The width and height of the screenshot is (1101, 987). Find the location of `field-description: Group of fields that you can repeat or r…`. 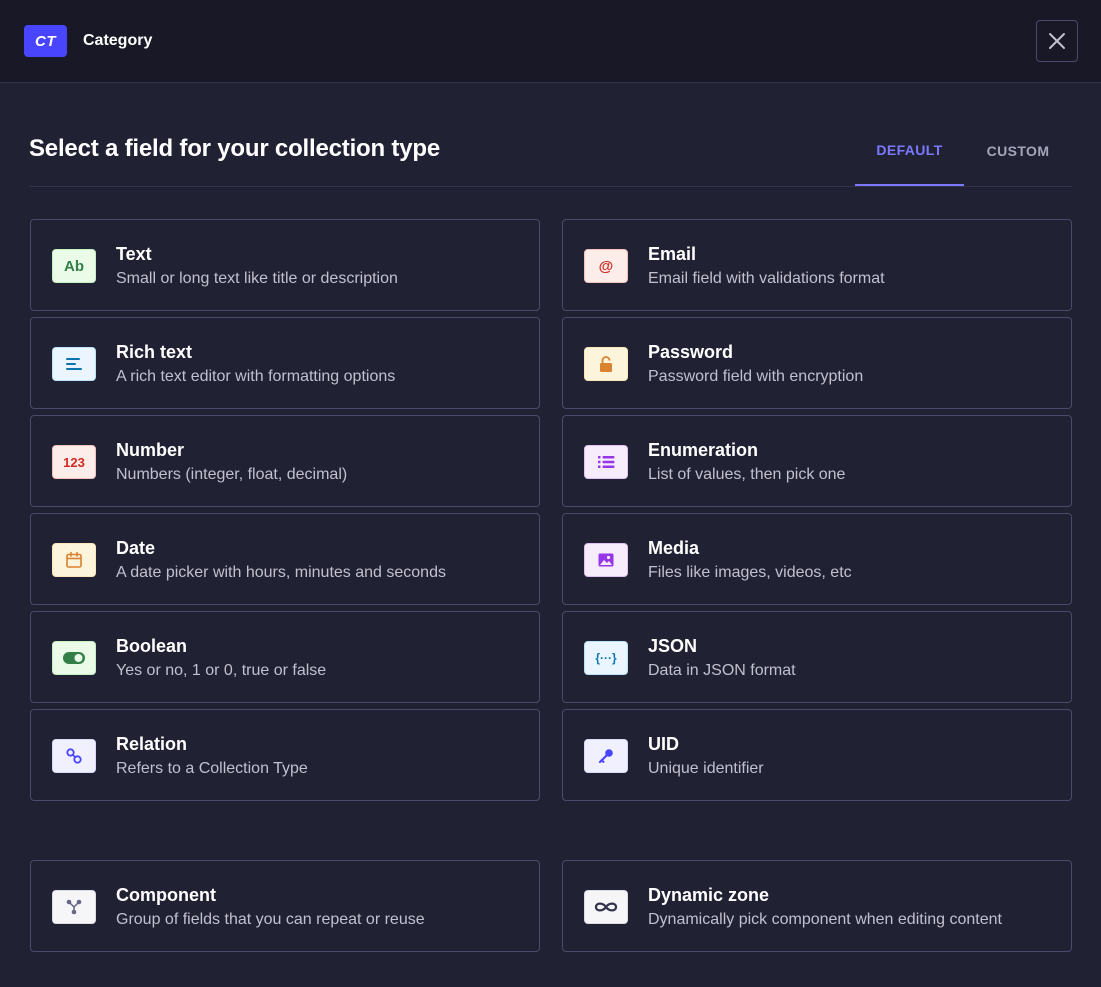

field-description: Group of fields that you can repeat or r… is located at coordinates (270, 919).